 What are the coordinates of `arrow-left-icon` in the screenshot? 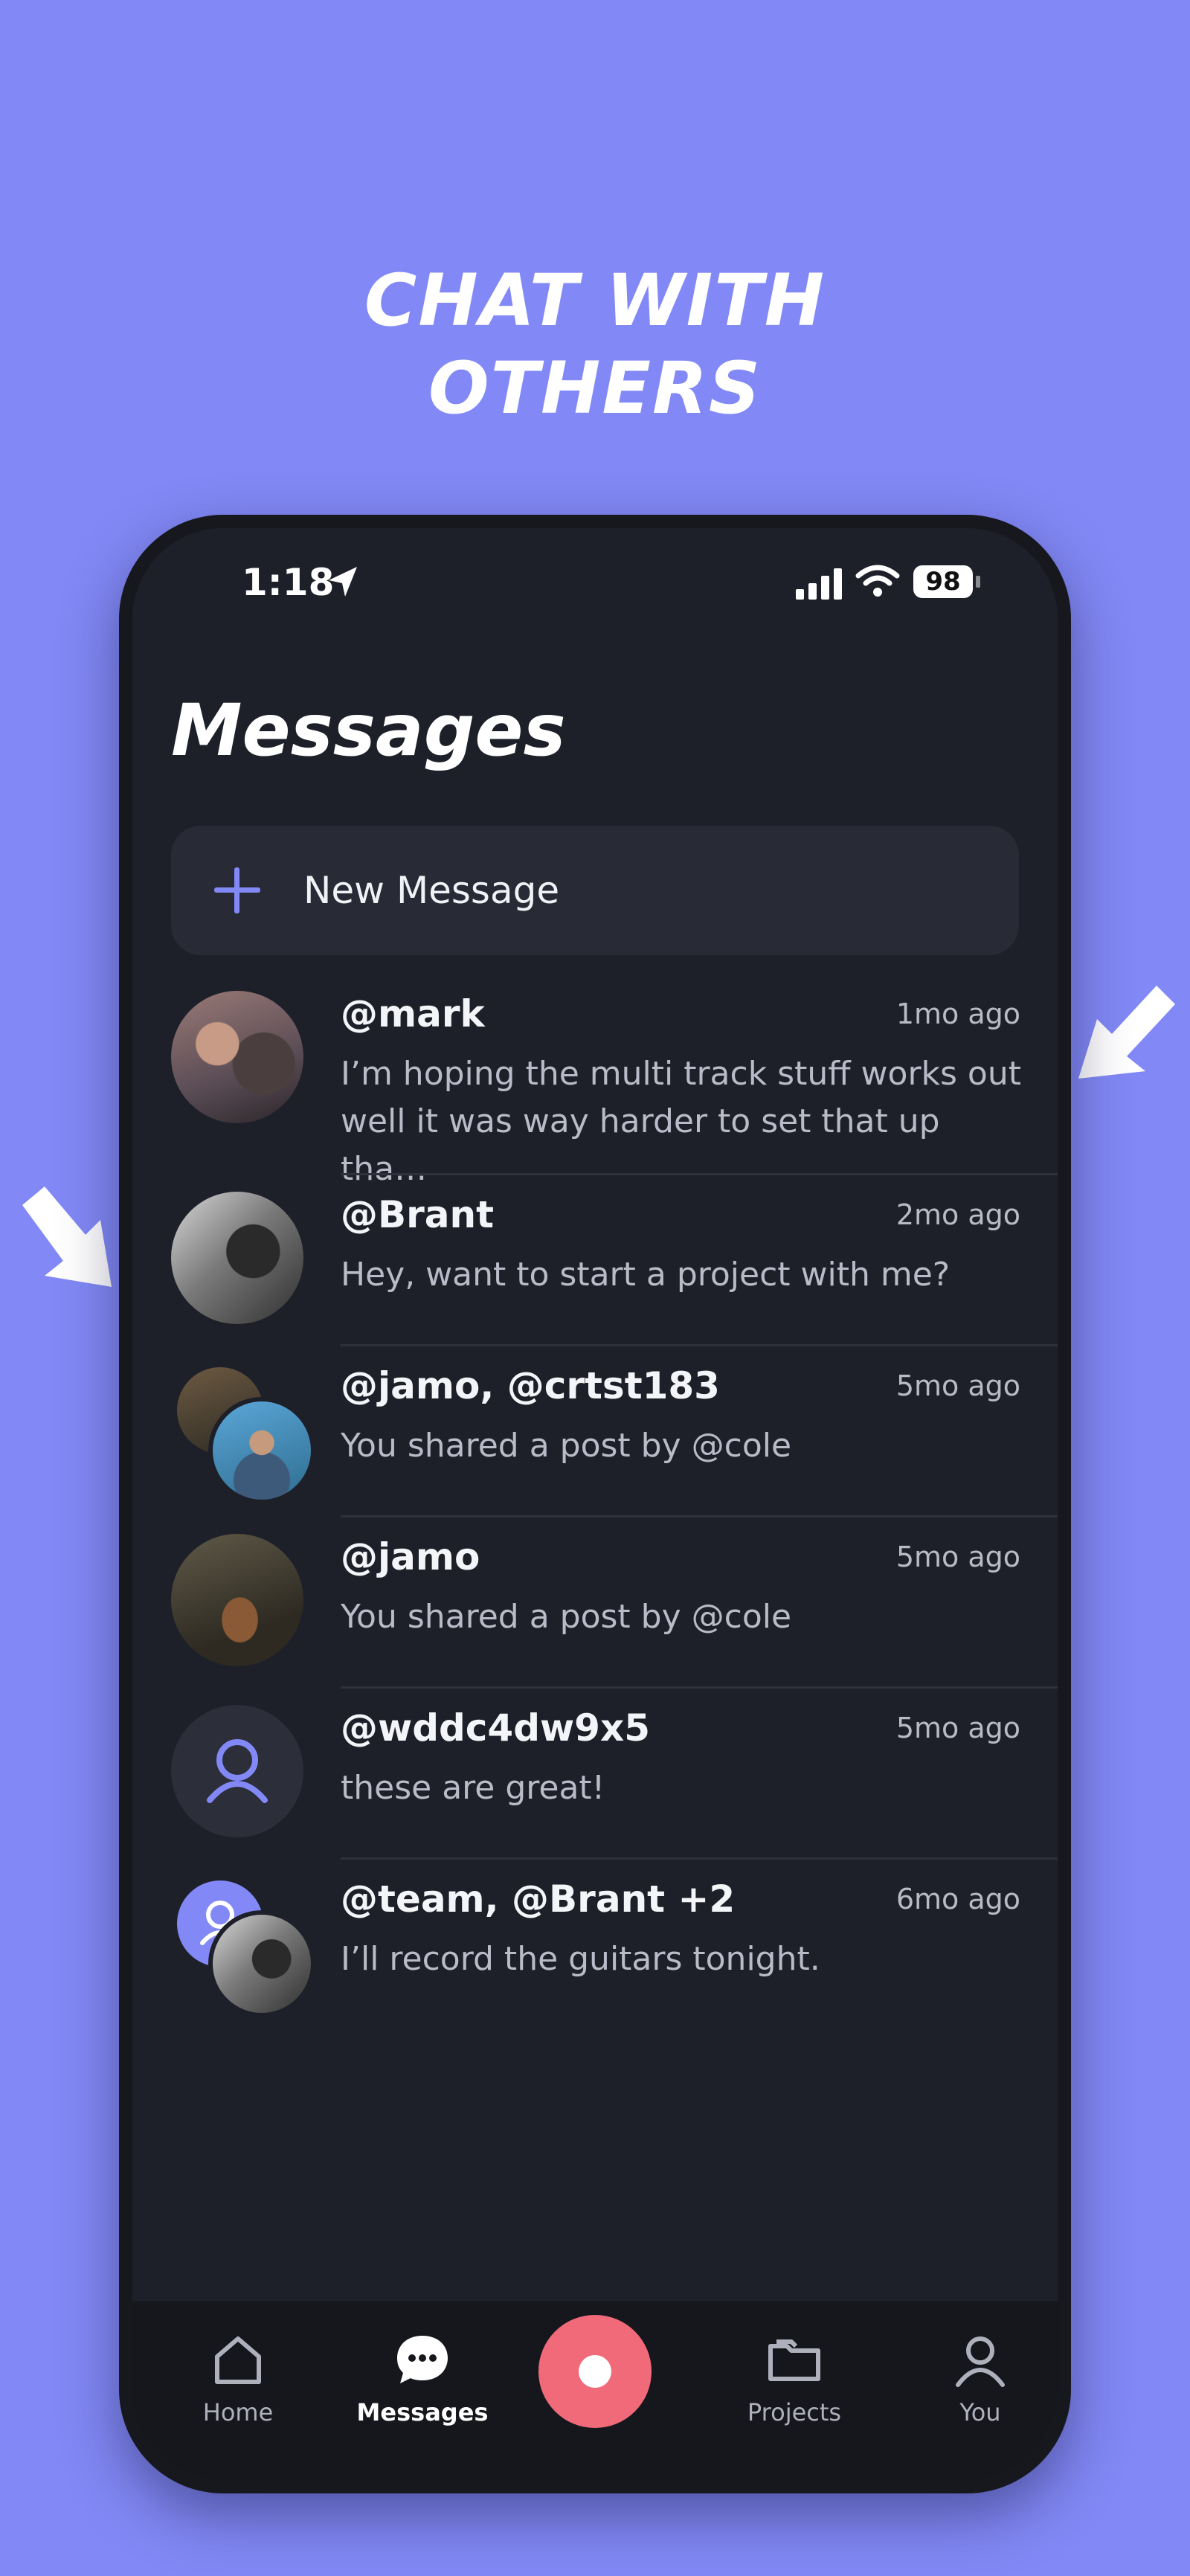 It's located at (67, 1236).